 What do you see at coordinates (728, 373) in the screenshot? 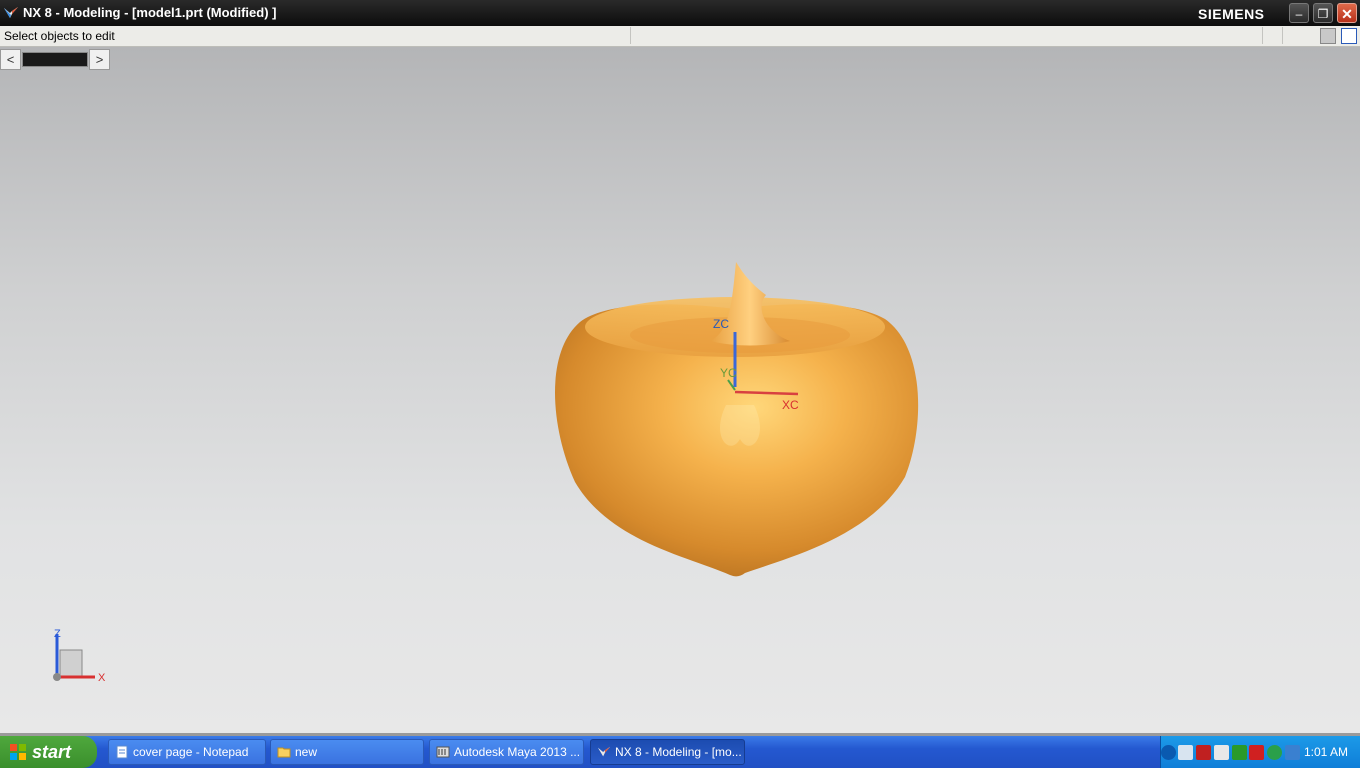
I see `wcs-y-label: YC` at bounding box center [728, 373].